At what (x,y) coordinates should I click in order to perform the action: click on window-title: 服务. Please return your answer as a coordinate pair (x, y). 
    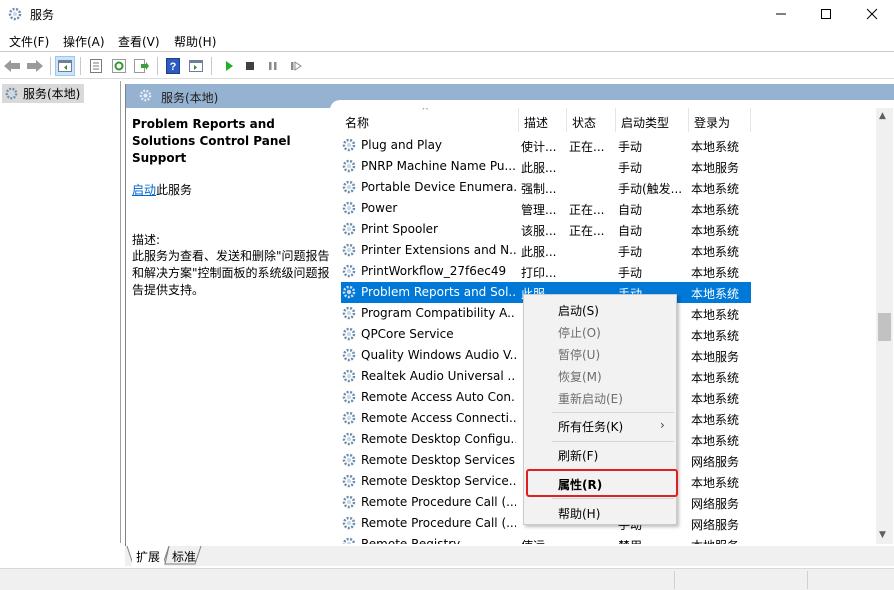
    Looking at the image, I should click on (42, 15).